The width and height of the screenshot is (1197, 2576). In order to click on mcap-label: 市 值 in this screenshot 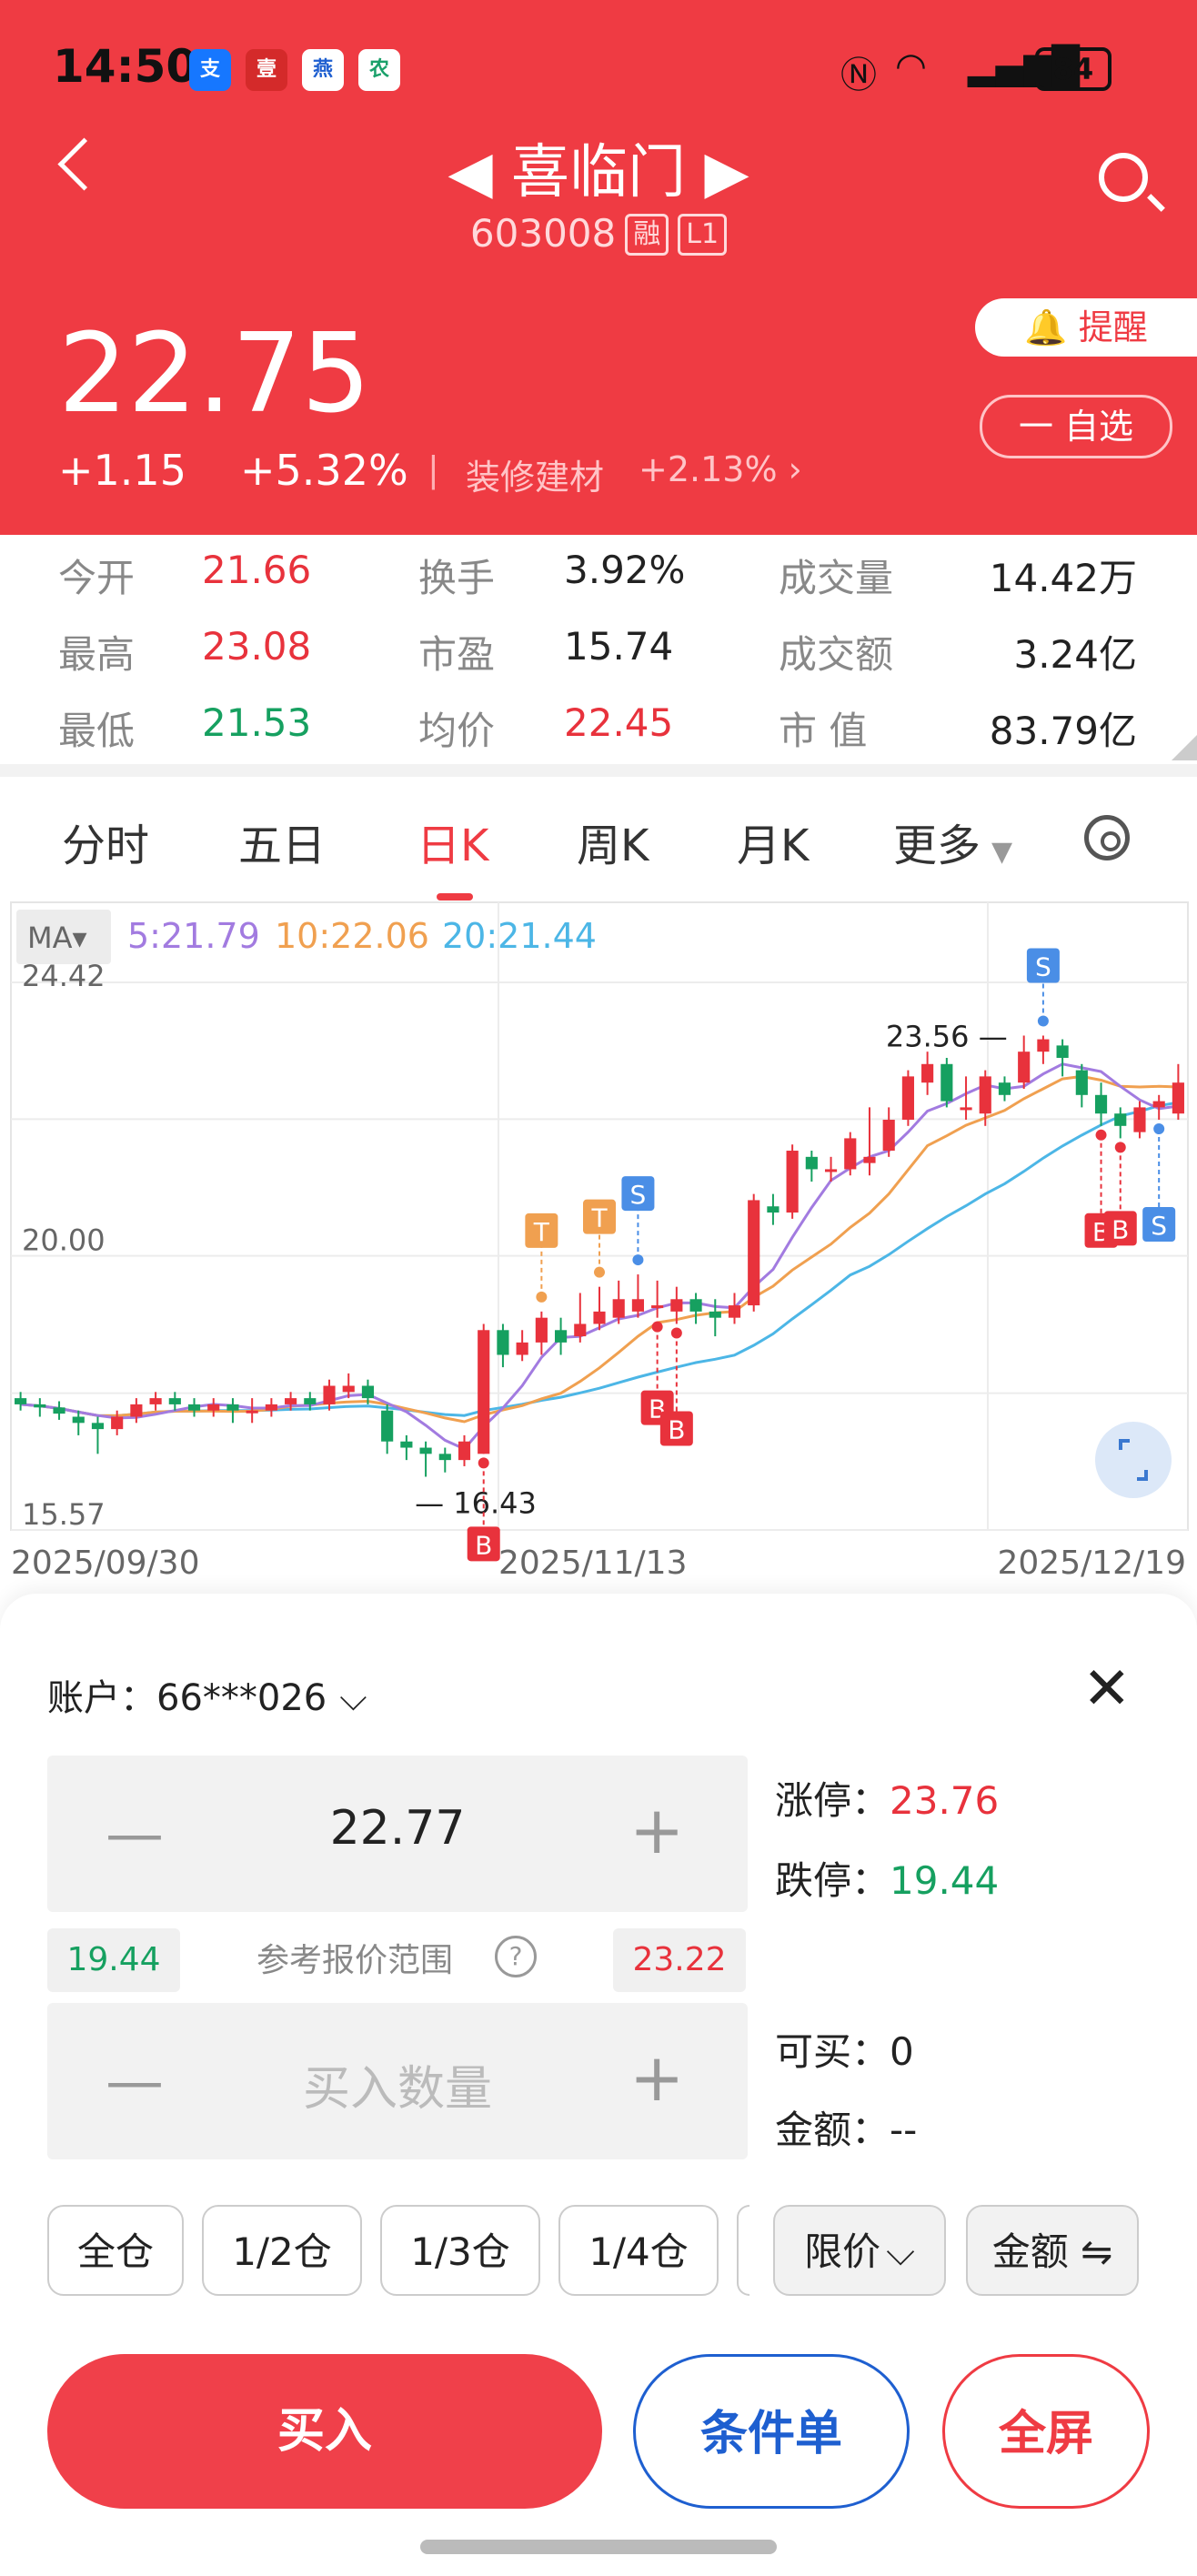, I will do `click(823, 731)`.